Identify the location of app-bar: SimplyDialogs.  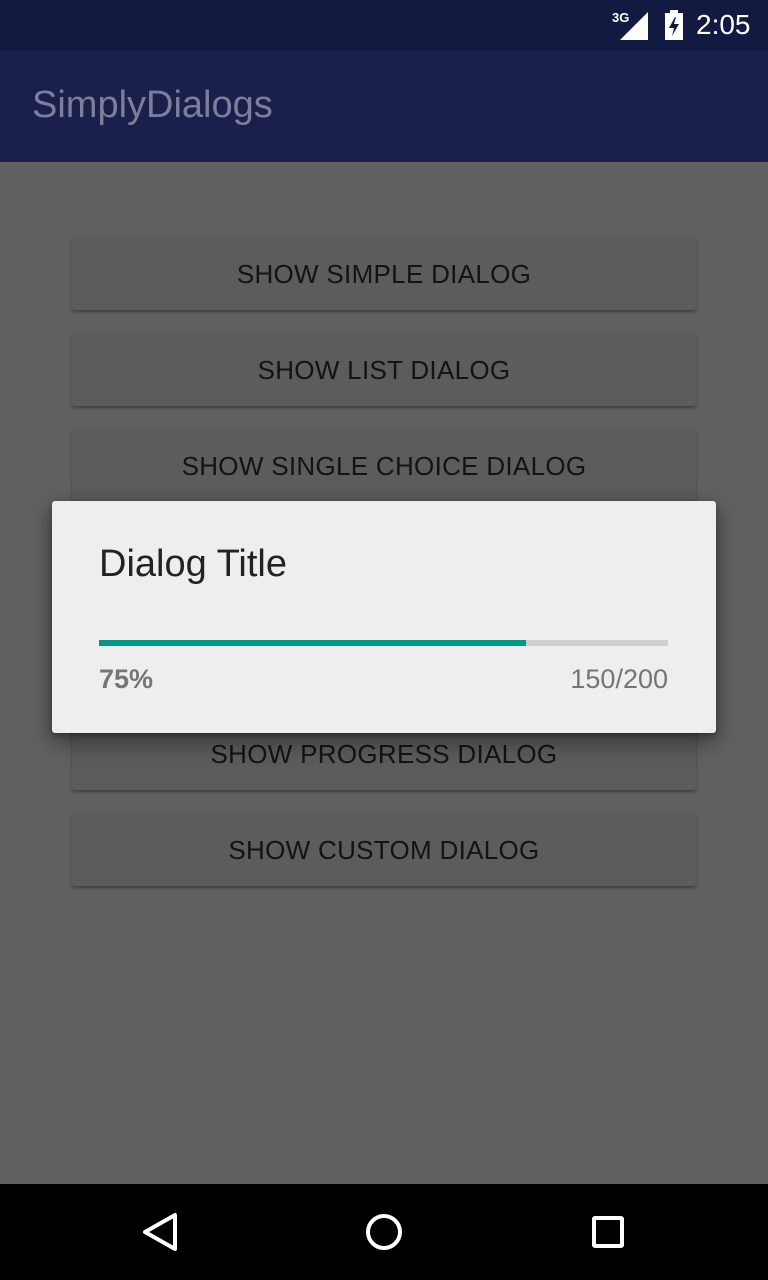
(384, 106).